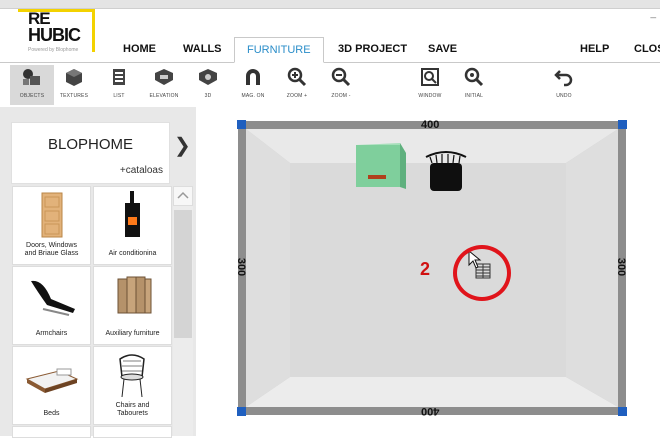 The height and width of the screenshot is (438, 660). What do you see at coordinates (90, 144) in the screenshot?
I see `catalog-title: BLOPHOME` at bounding box center [90, 144].